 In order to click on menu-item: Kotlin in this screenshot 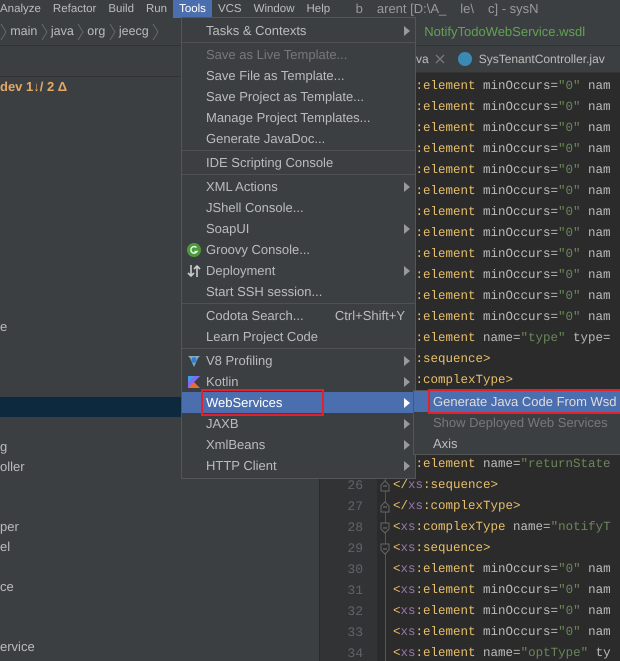, I will do `click(298, 381)`.